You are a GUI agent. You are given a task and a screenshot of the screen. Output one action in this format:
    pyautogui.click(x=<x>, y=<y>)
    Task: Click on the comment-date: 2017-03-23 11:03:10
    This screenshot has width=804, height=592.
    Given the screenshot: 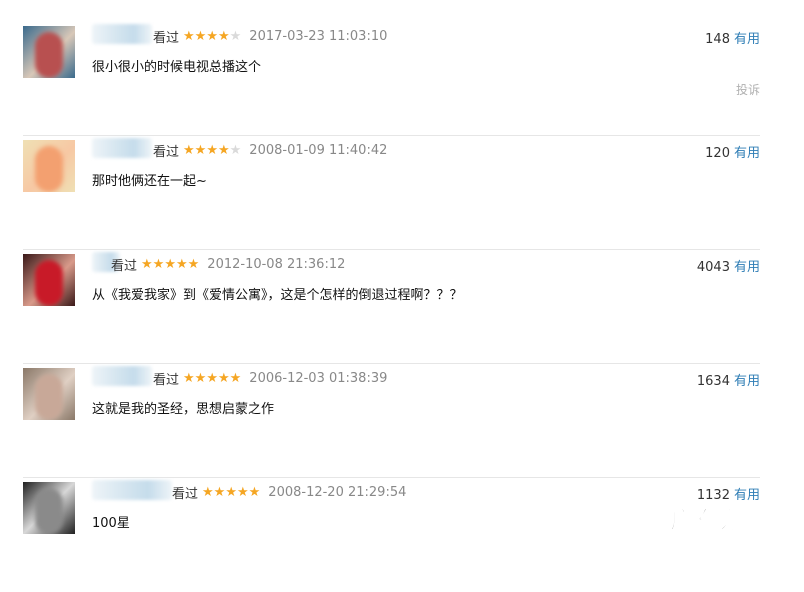 What is the action you would take?
    pyautogui.click(x=318, y=36)
    